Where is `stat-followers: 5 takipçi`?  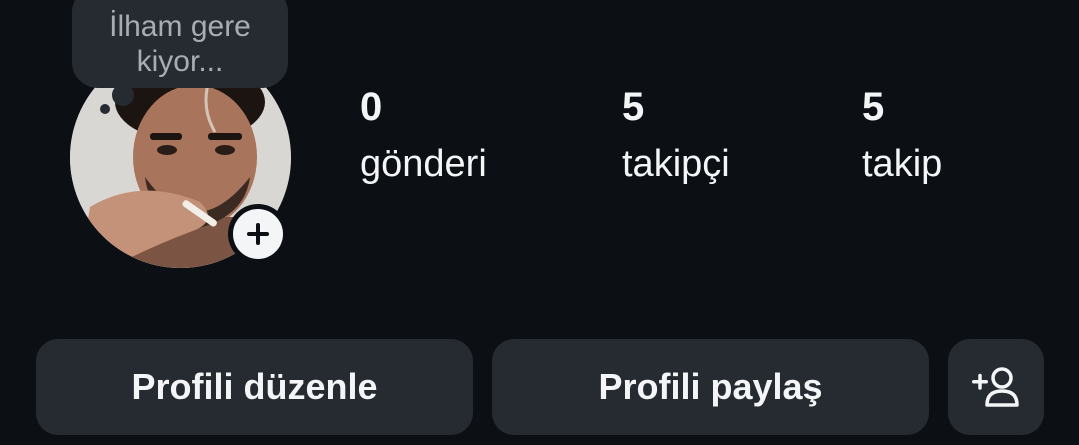
stat-followers: 5 takipçi is located at coordinates (676, 135).